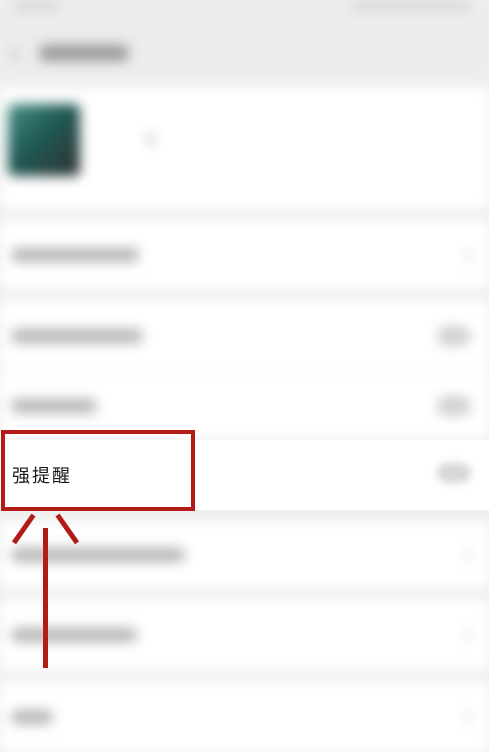 The width and height of the screenshot is (489, 752). What do you see at coordinates (151, 139) in the screenshot?
I see `header-indicator` at bounding box center [151, 139].